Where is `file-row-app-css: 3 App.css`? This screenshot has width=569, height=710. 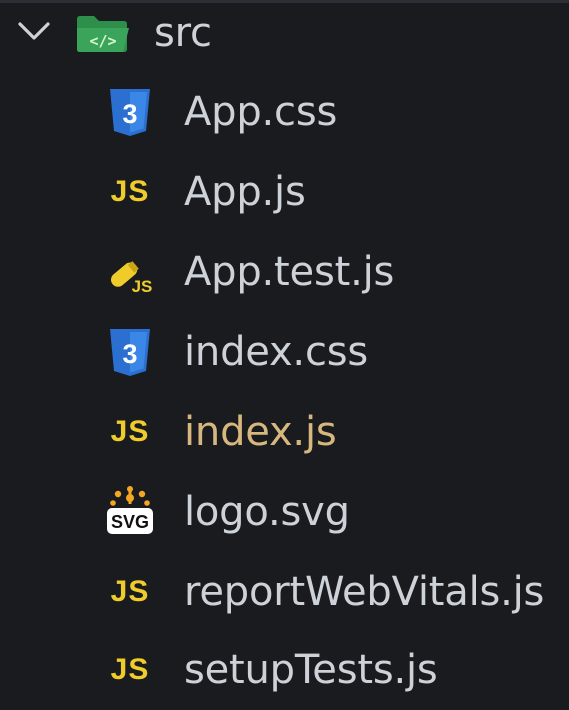
file-row-app-css: 3 App.css is located at coordinates (284, 112).